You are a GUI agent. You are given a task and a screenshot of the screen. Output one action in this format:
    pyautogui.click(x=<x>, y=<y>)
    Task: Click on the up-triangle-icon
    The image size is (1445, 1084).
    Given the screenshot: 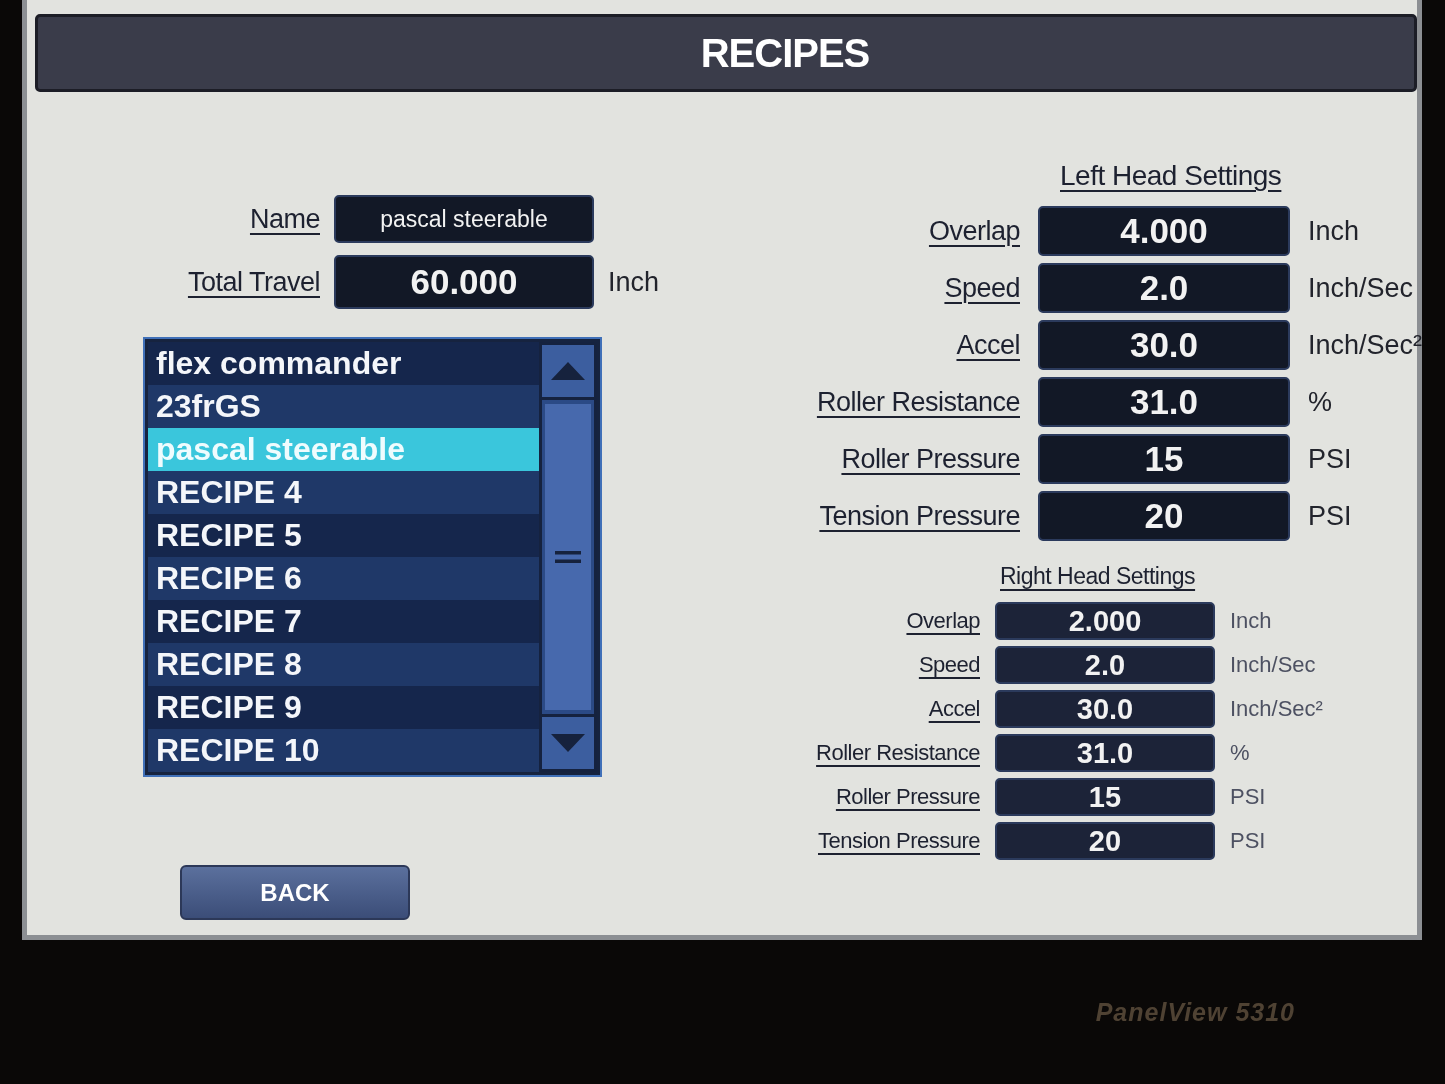 What is the action you would take?
    pyautogui.click(x=568, y=371)
    